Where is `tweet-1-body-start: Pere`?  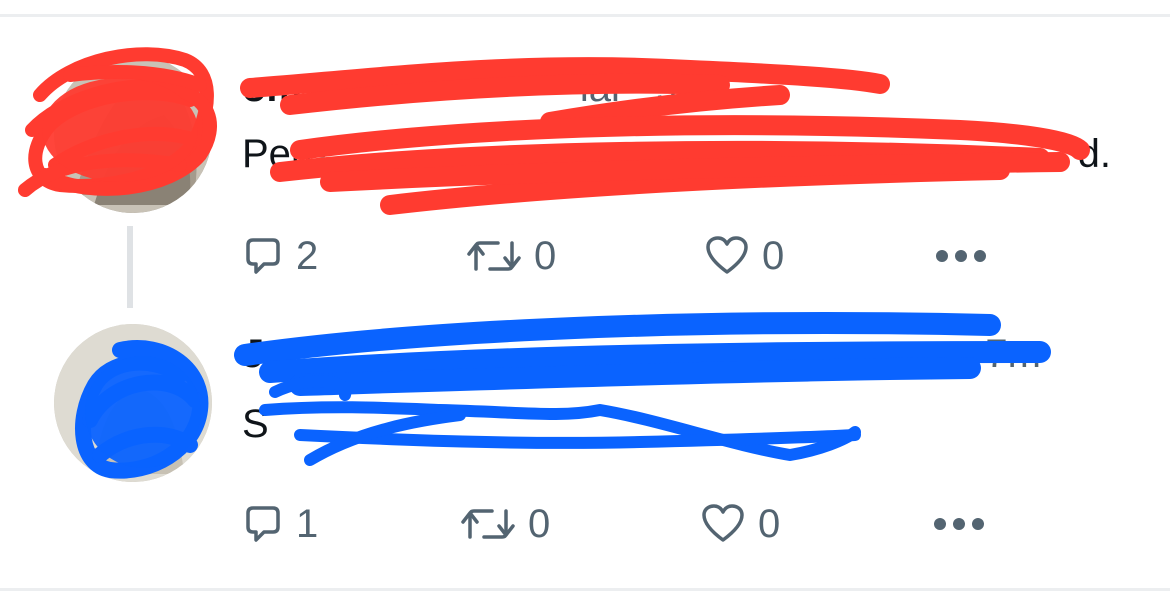 tweet-1-body-start: Pere is located at coordinates (284, 154).